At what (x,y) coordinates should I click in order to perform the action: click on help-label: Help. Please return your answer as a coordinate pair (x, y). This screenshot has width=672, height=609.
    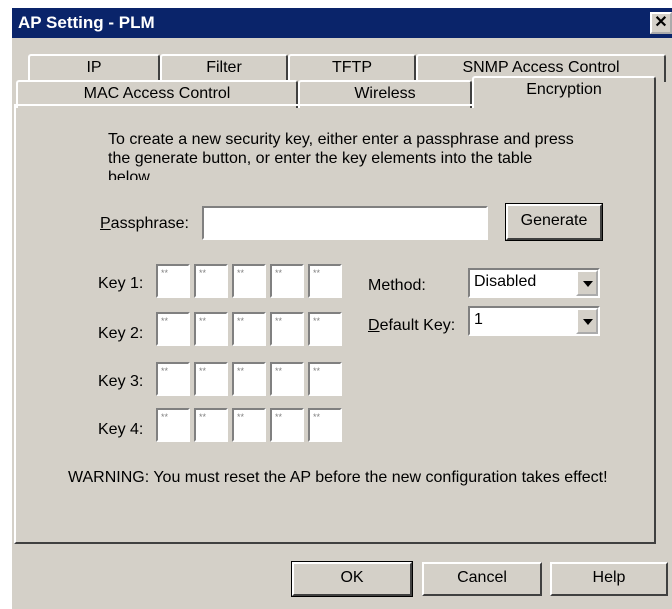
    Looking at the image, I should click on (609, 577).